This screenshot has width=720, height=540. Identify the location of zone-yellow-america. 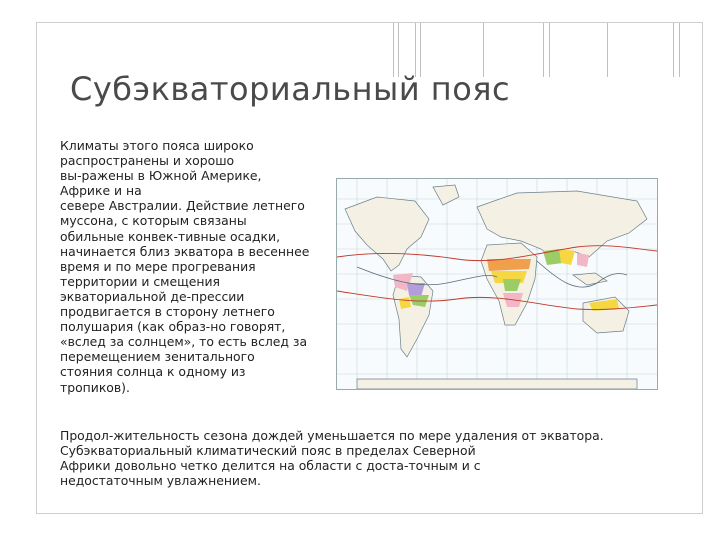
(405, 303).